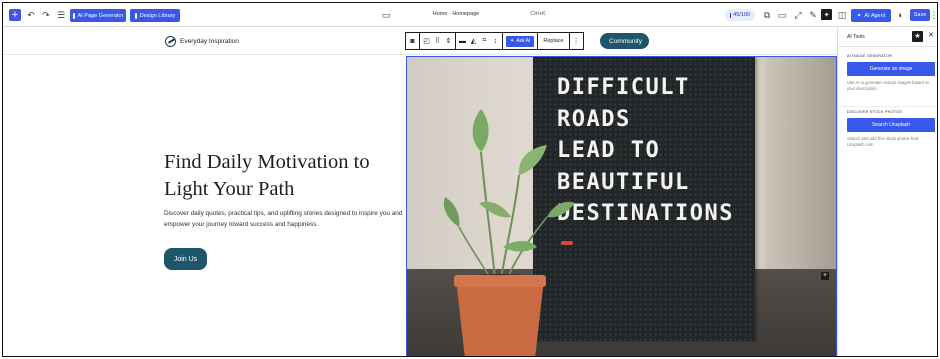  I want to click on image-insert-button: +, so click(825, 276).